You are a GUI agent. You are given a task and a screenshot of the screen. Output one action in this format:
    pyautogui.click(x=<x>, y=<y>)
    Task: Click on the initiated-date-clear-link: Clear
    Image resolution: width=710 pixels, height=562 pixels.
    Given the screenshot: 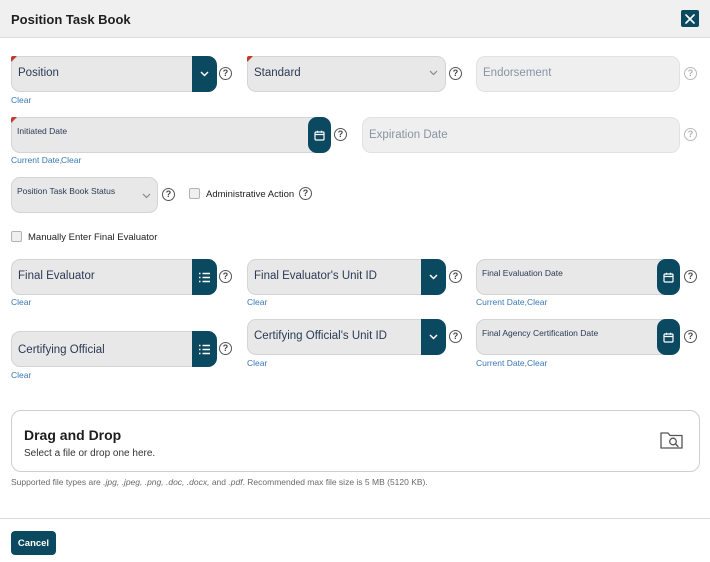 What is the action you would take?
    pyautogui.click(x=71, y=160)
    